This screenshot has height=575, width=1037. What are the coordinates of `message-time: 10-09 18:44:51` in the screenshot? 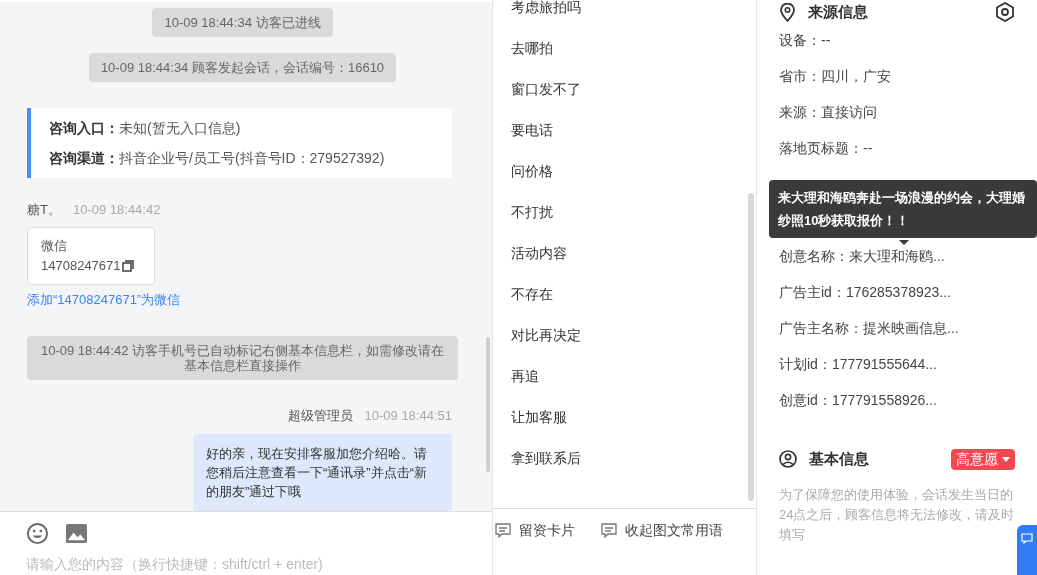 It's located at (408, 415).